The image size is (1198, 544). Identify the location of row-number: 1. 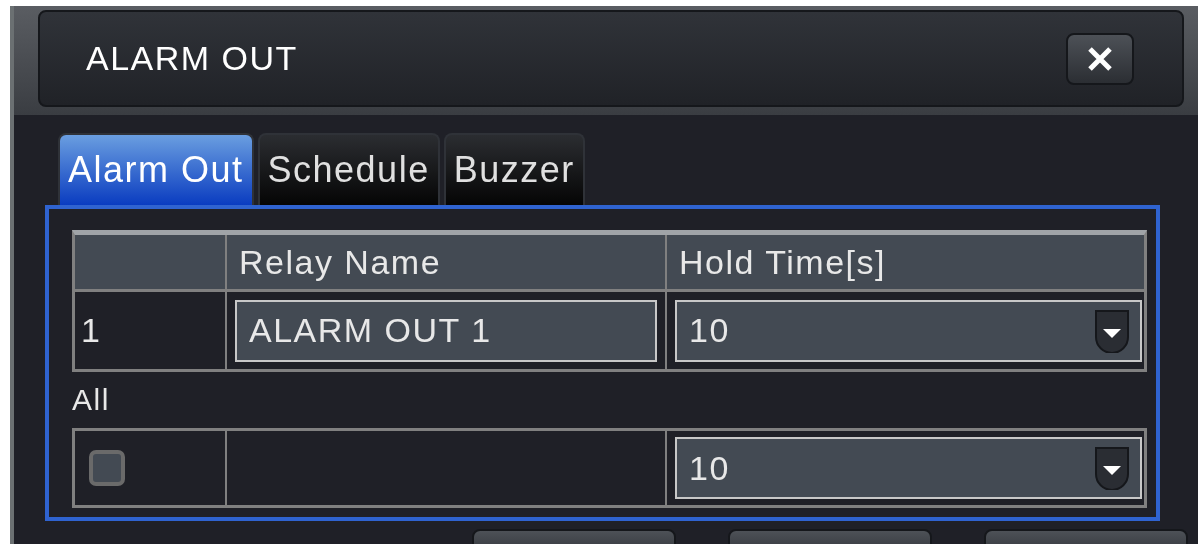
(91, 330).